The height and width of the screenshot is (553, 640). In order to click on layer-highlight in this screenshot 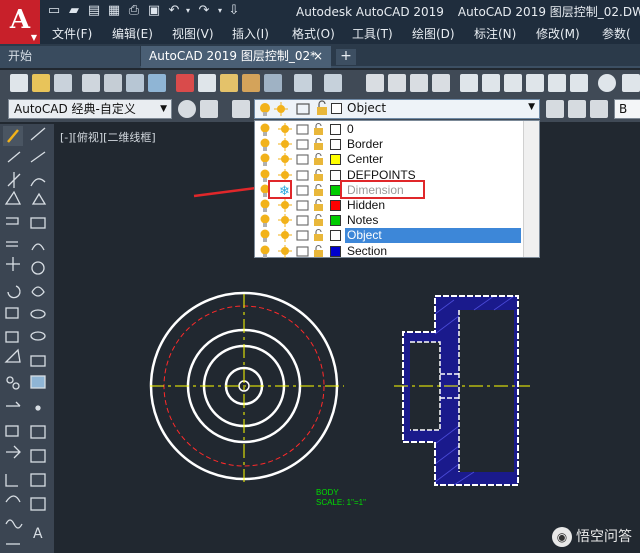, I will do `click(382, 189)`.